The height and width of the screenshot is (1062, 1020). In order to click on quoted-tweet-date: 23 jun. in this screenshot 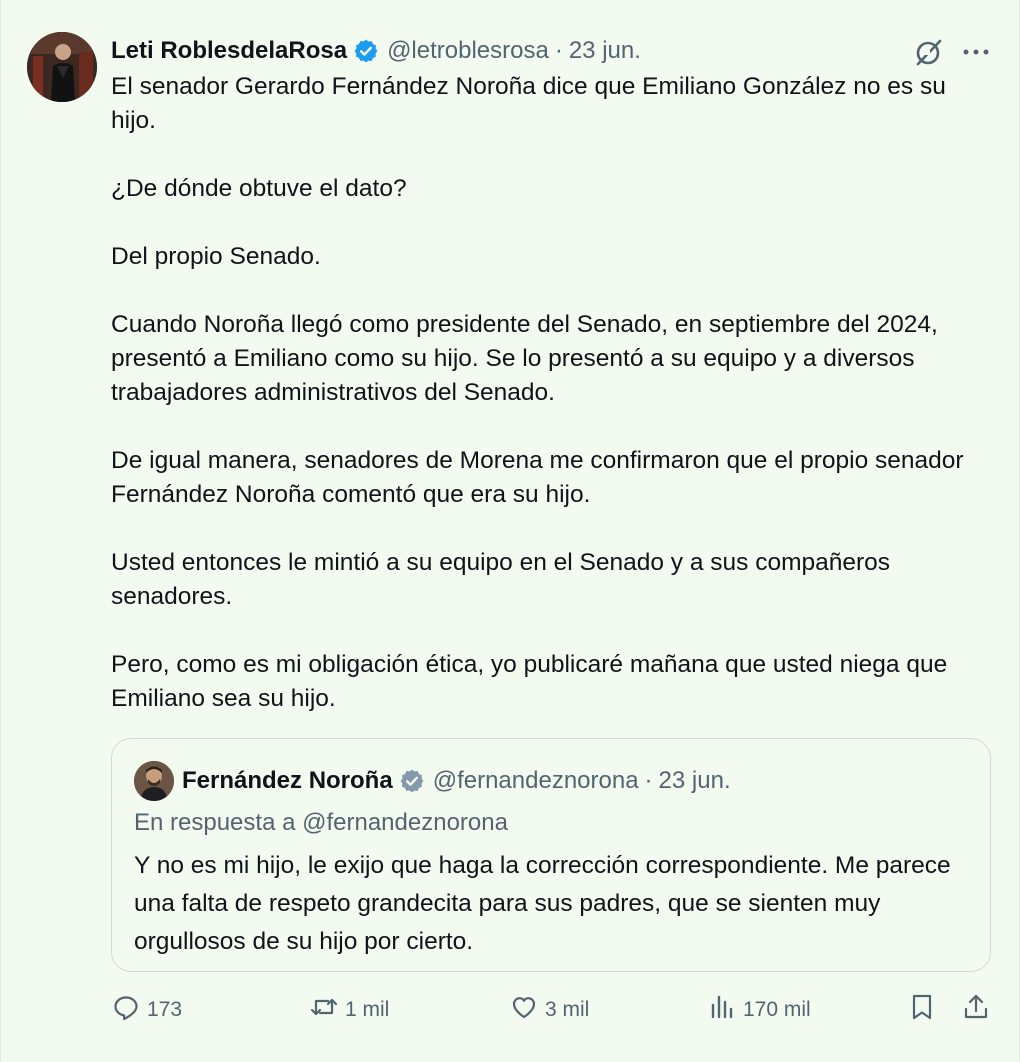, I will do `click(694, 780)`.